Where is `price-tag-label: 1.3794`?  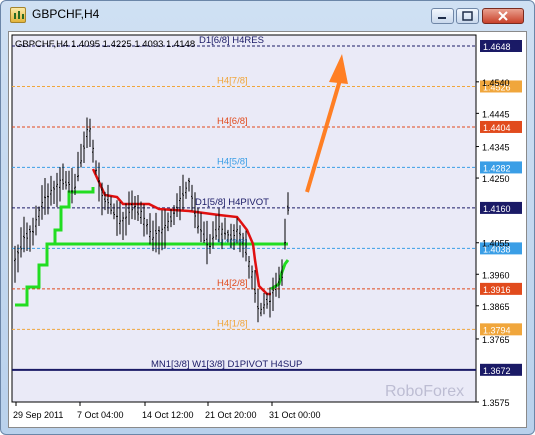 price-tag-label: 1.3794 is located at coordinates (497, 330).